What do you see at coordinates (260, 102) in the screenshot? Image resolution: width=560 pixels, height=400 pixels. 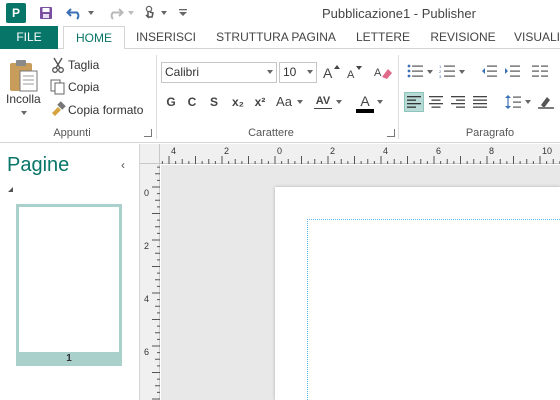 I see `superscript-button: x²` at bounding box center [260, 102].